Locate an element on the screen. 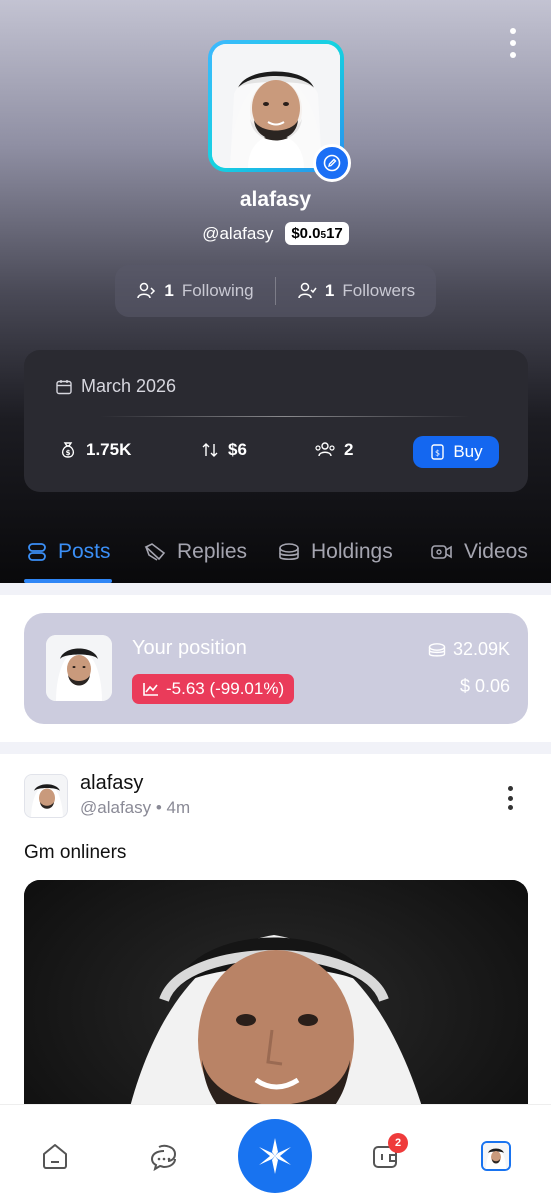 This screenshot has height=1200, width=551. market-cap-stat: $ 1.75K is located at coordinates (94, 450).